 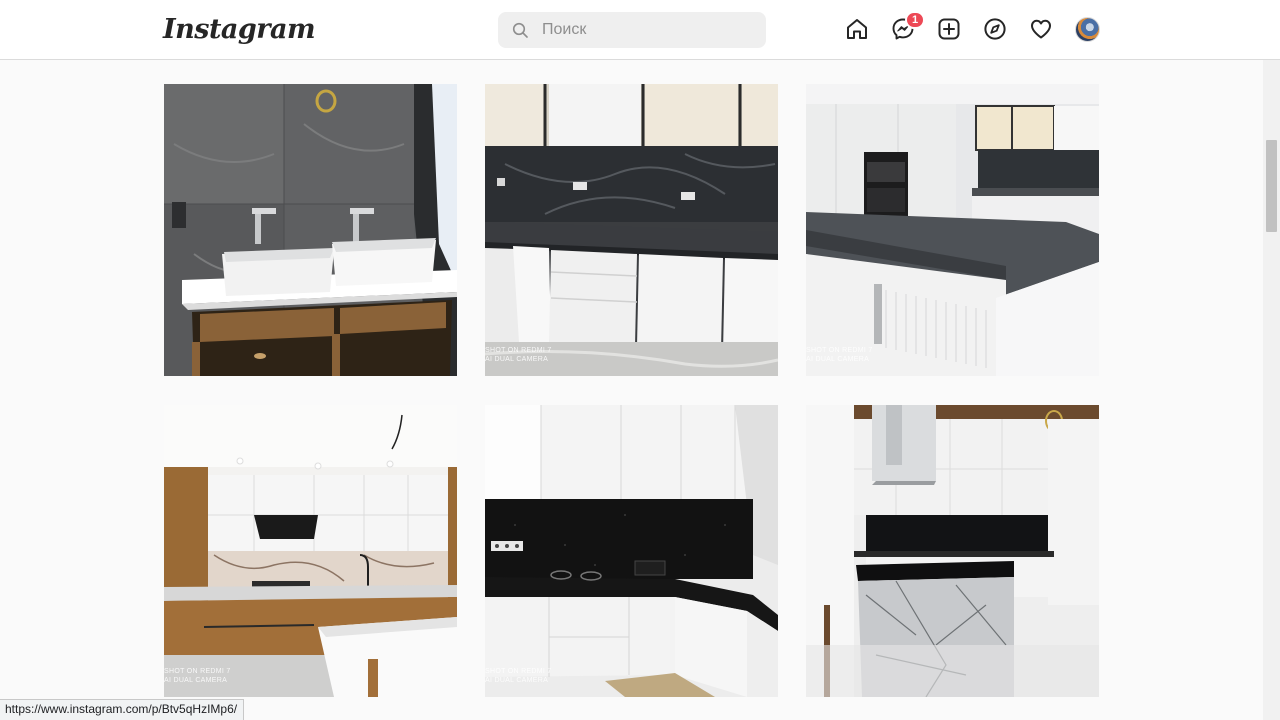 What do you see at coordinates (239, 29) in the screenshot?
I see `instagram-logo: Instagram` at bounding box center [239, 29].